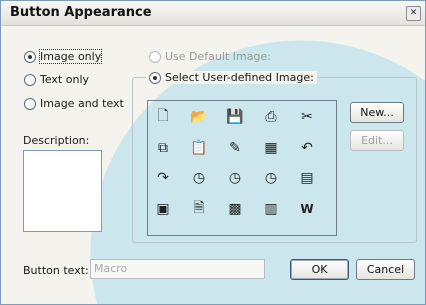  I want to click on scissors-icon: ✂, so click(307, 117).